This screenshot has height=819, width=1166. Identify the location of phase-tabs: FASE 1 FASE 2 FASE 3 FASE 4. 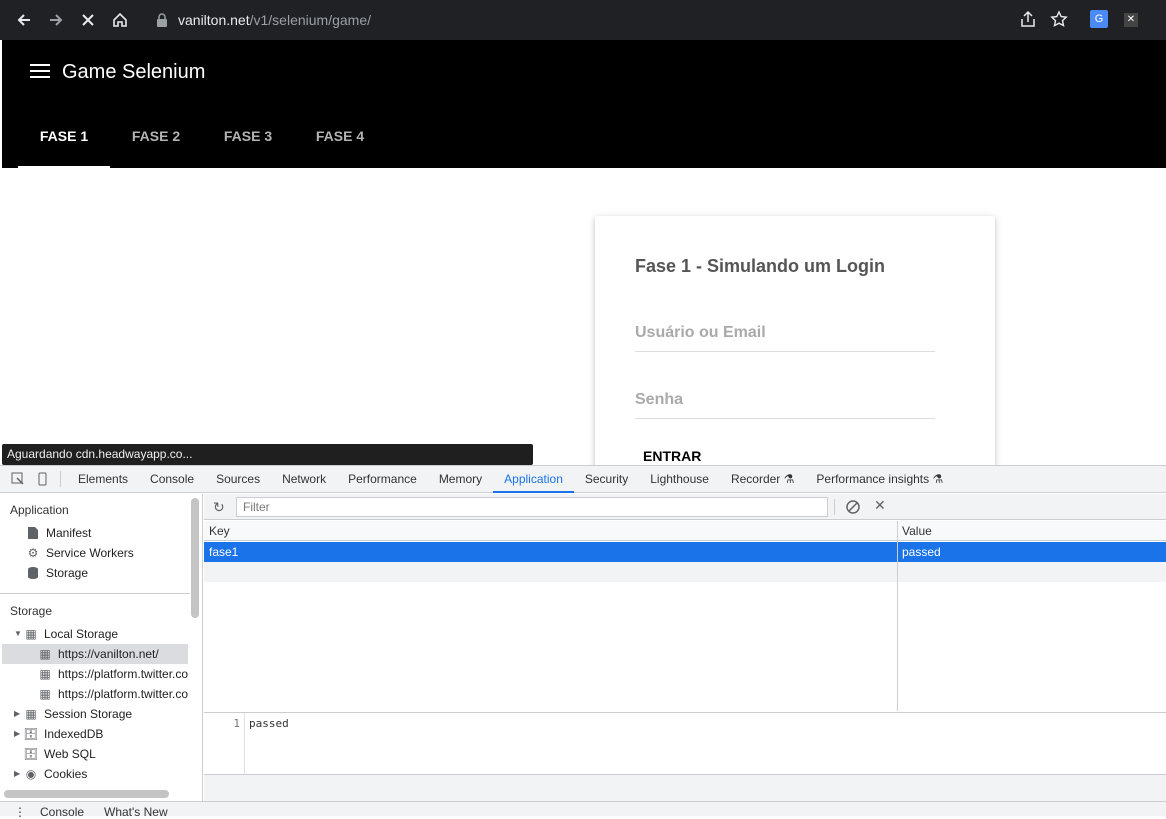
(202, 136).